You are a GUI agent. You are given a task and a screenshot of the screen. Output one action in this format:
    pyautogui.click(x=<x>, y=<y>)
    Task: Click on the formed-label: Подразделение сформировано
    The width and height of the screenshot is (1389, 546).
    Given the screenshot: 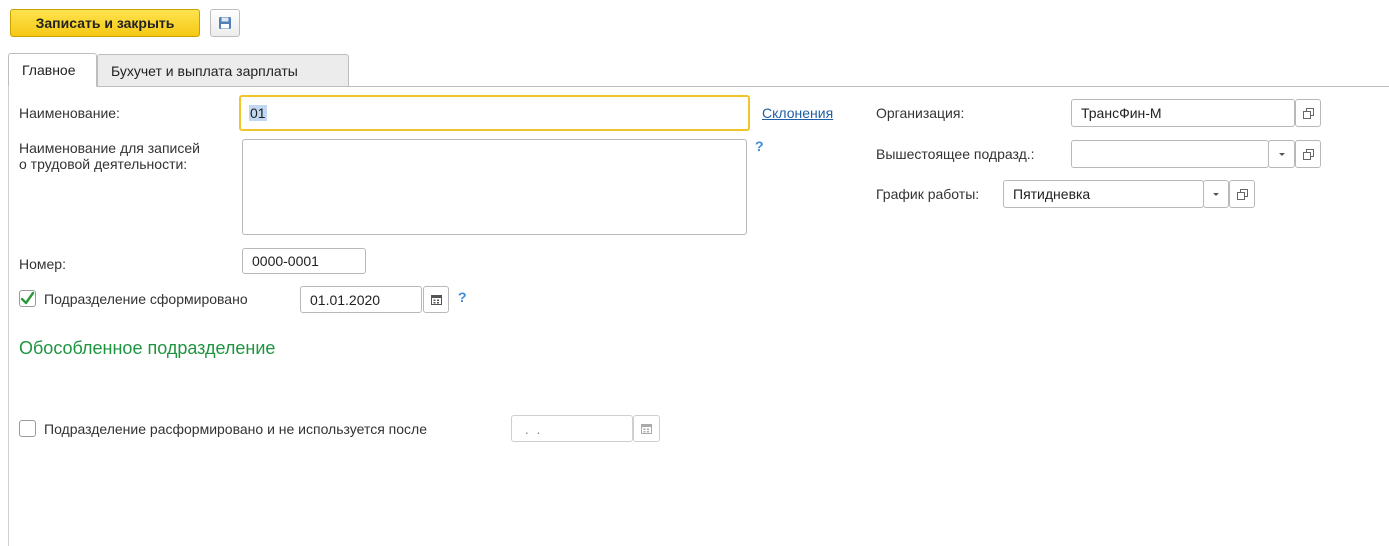 What is the action you would take?
    pyautogui.click(x=146, y=299)
    